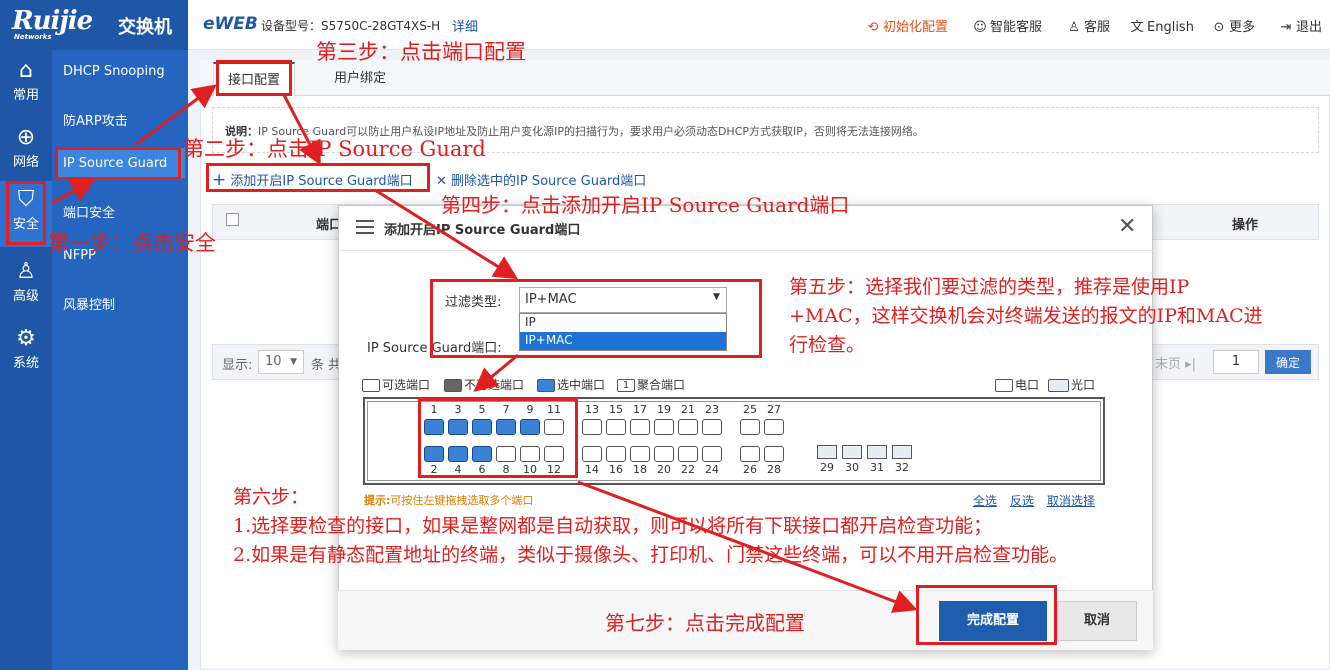  What do you see at coordinates (26, 213) in the screenshot?
I see `highlight-security` at bounding box center [26, 213].